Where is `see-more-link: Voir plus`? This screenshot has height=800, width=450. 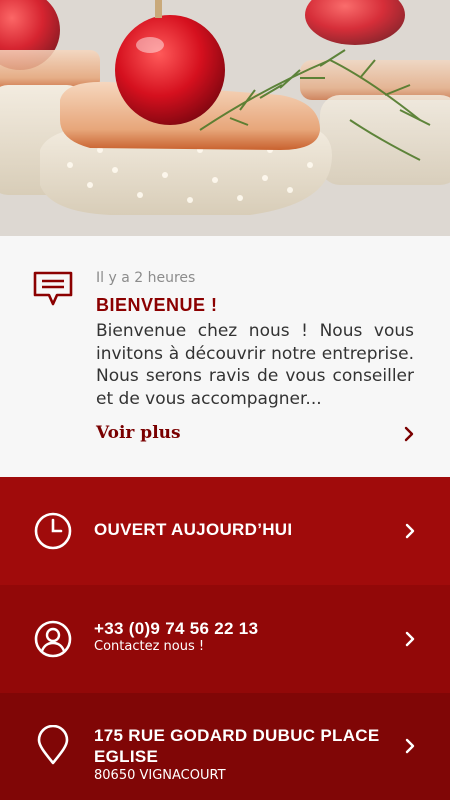 see-more-link: Voir plus is located at coordinates (138, 433).